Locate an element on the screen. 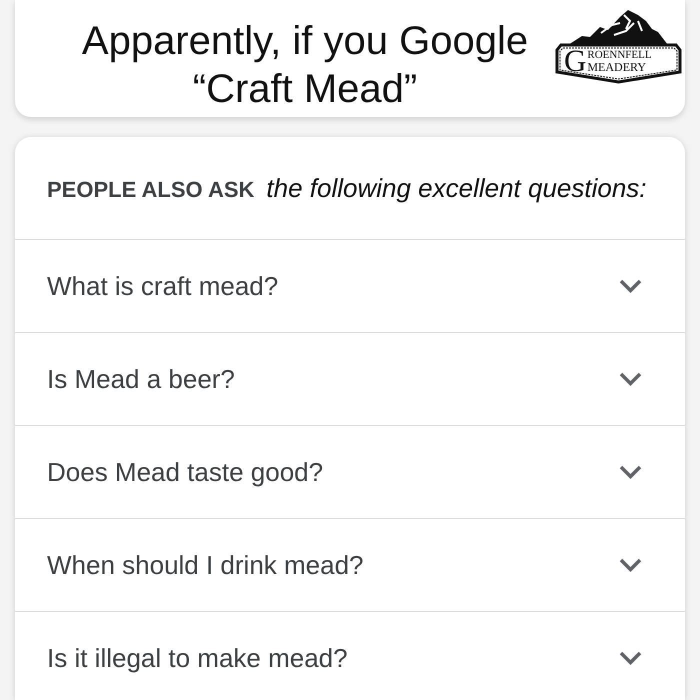 This screenshot has width=700, height=700. question-item: Is it illegal to make mead? is located at coordinates (350, 655).